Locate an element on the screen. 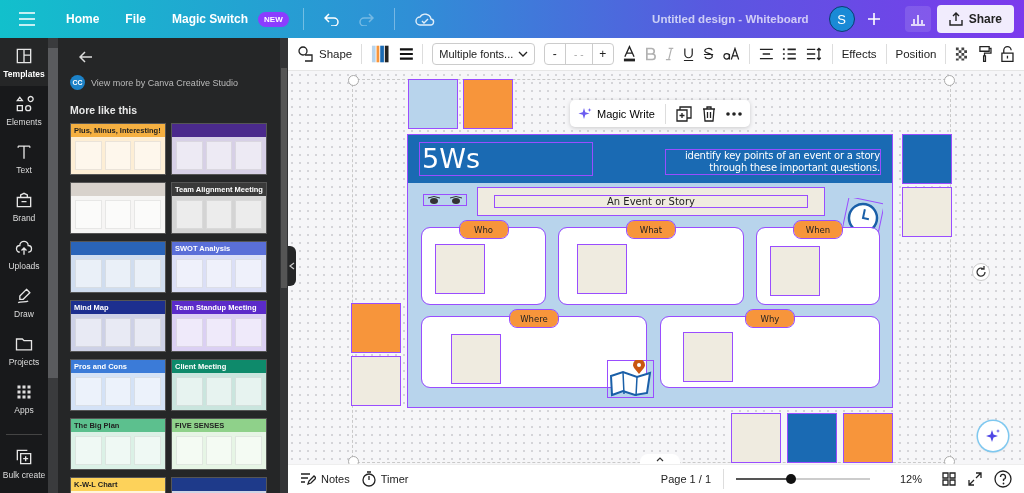 The width and height of the screenshot is (1024, 493). strikethrough-icon is located at coordinates (709, 54).